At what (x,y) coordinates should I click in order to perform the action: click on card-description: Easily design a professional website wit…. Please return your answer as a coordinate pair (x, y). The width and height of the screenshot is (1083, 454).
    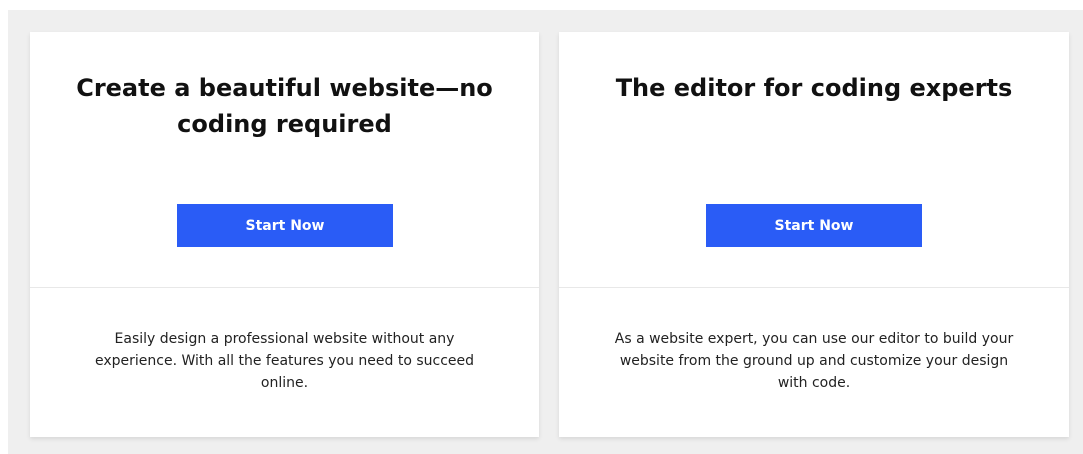
    Looking at the image, I should click on (284, 361).